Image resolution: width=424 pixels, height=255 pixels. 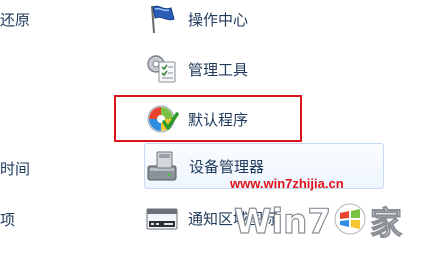 What do you see at coordinates (162, 19) in the screenshot?
I see `action-center-flag-icon` at bounding box center [162, 19].